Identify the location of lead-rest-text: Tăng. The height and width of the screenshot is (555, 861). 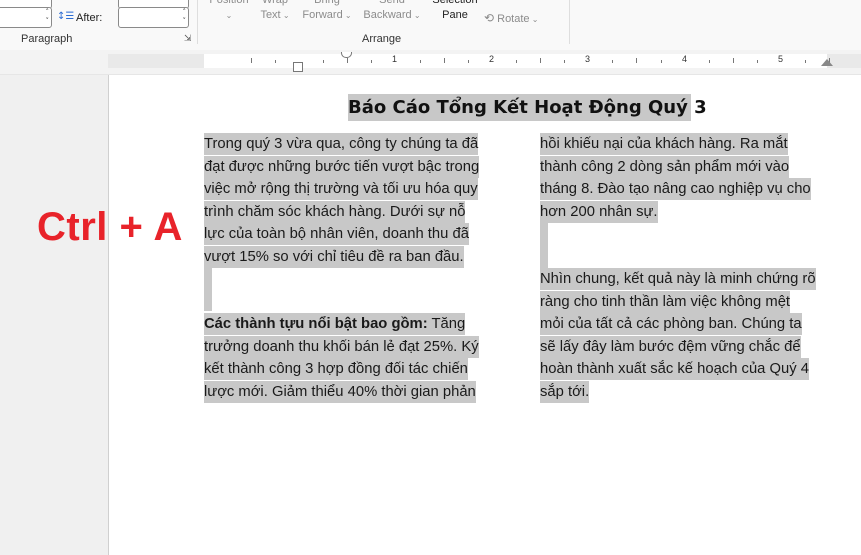
(446, 324).